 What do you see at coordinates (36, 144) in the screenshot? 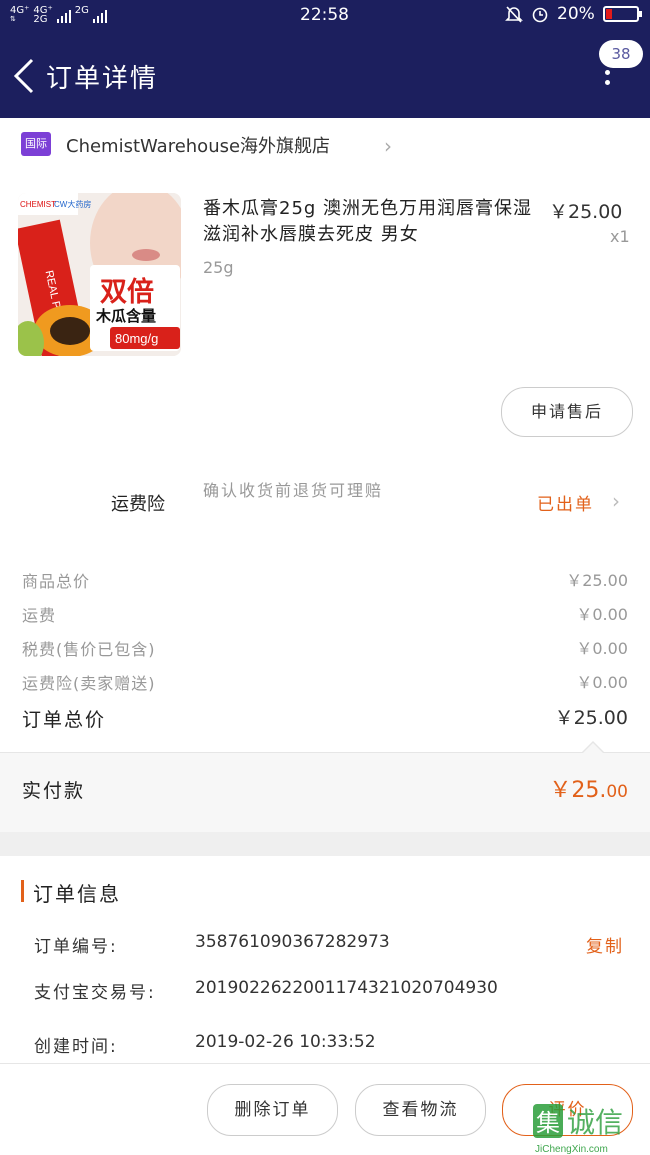
I see `international-tag-icon: 国际` at bounding box center [36, 144].